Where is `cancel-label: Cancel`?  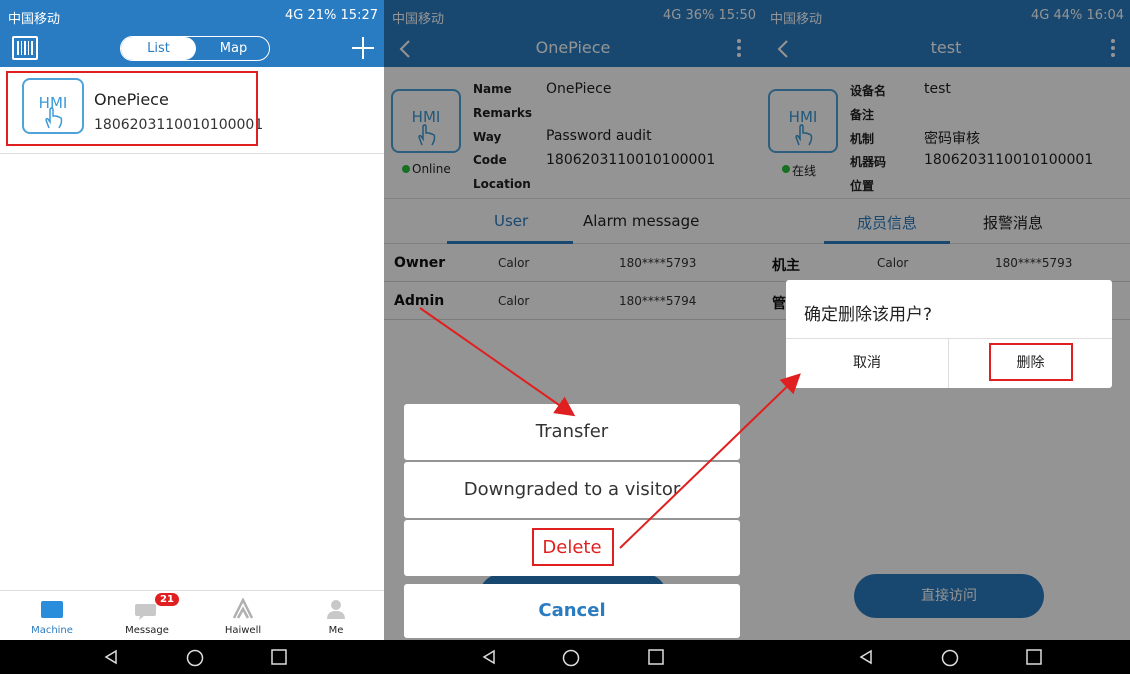
cancel-label: Cancel is located at coordinates (572, 610).